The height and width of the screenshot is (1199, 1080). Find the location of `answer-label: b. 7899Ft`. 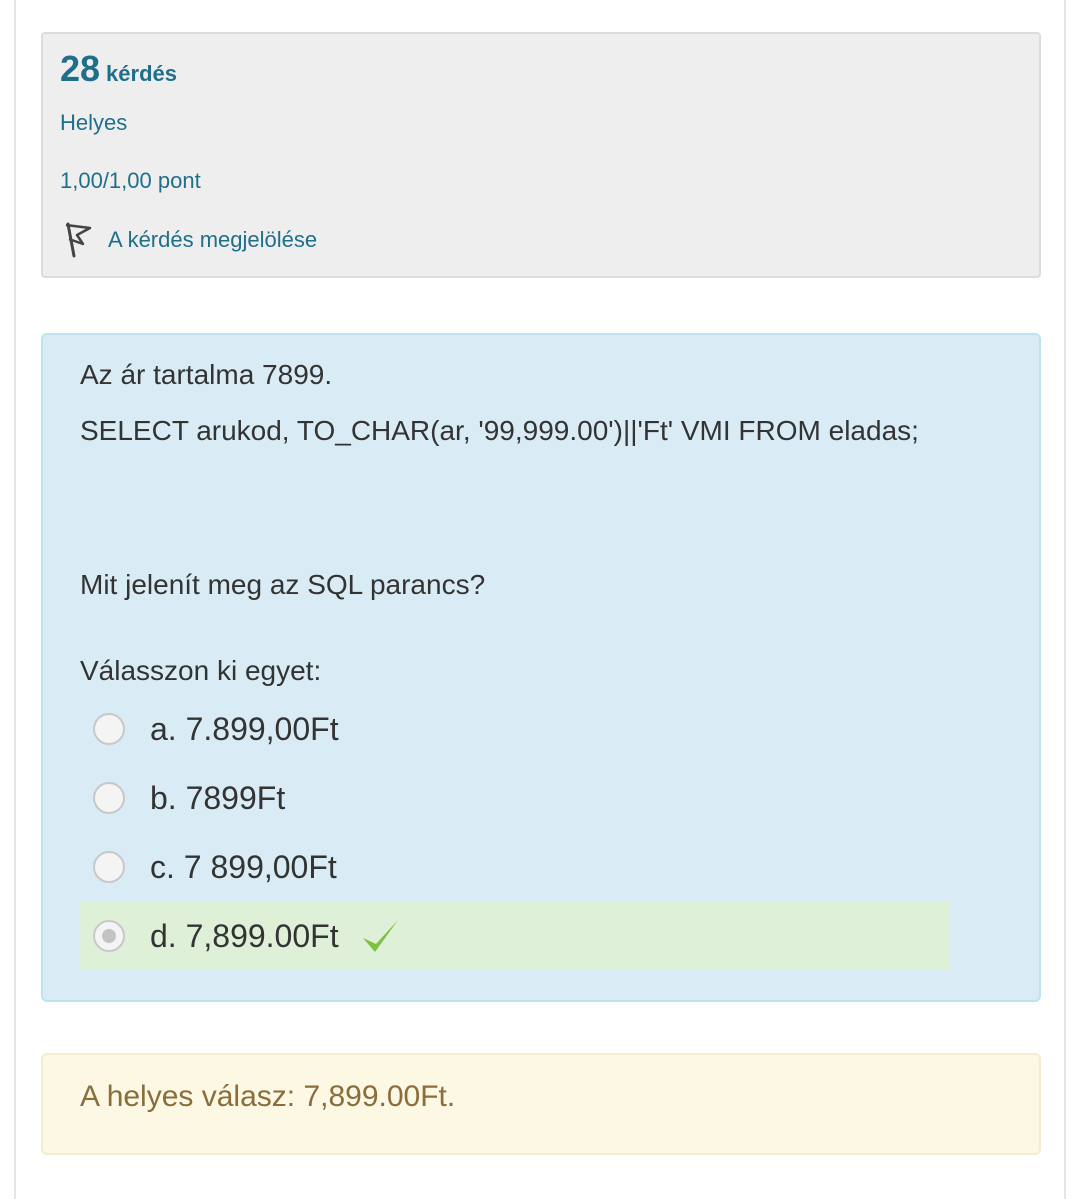

answer-label: b. 7899Ft is located at coordinates (218, 797).